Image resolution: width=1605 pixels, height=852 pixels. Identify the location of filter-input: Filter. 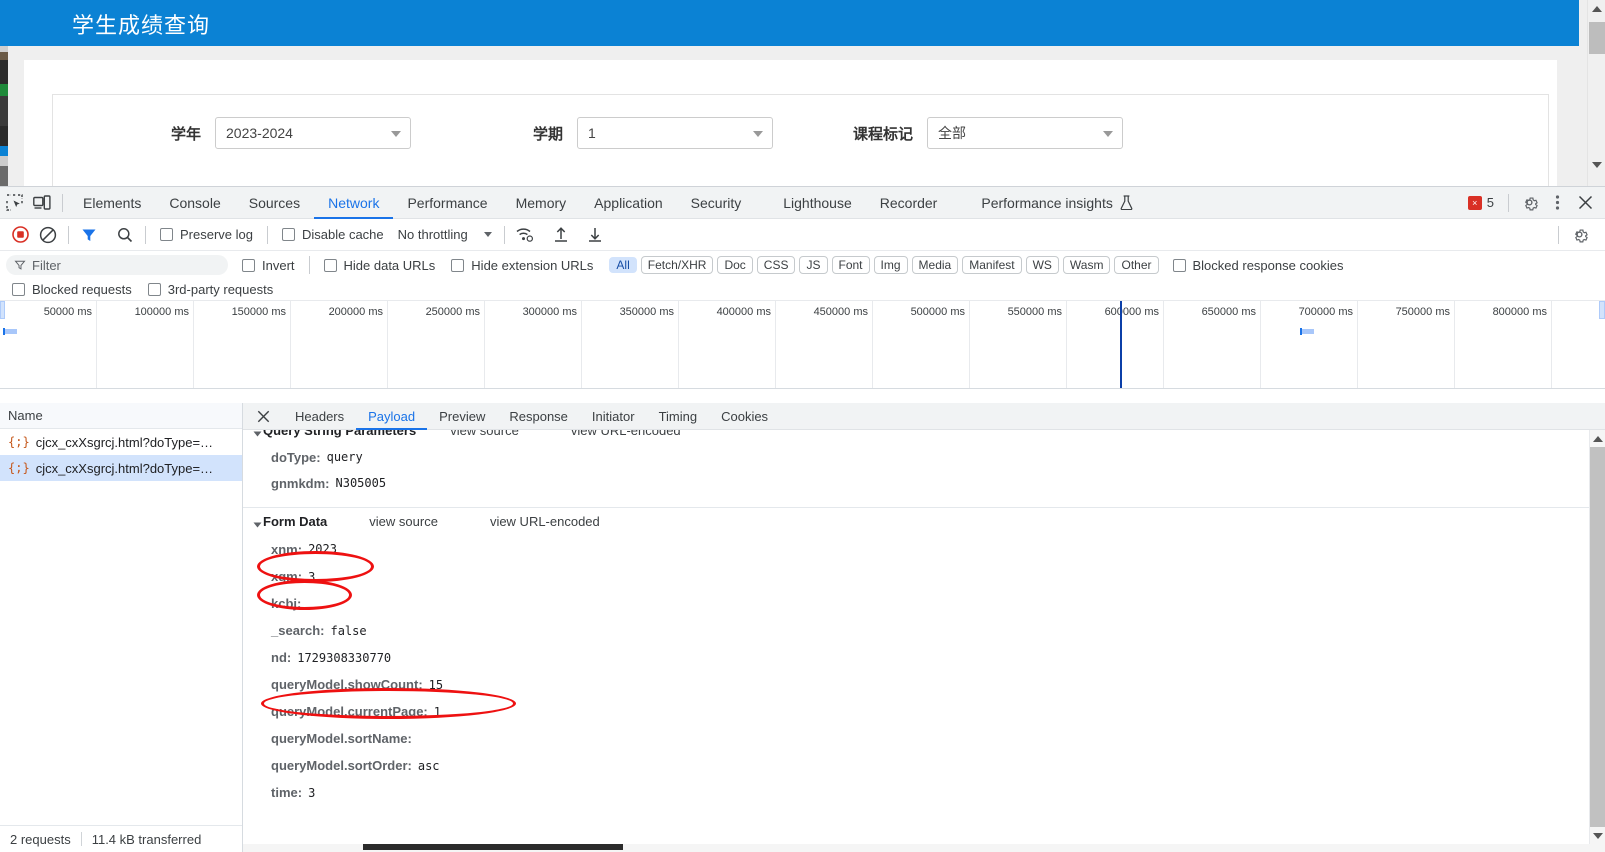
(117, 265).